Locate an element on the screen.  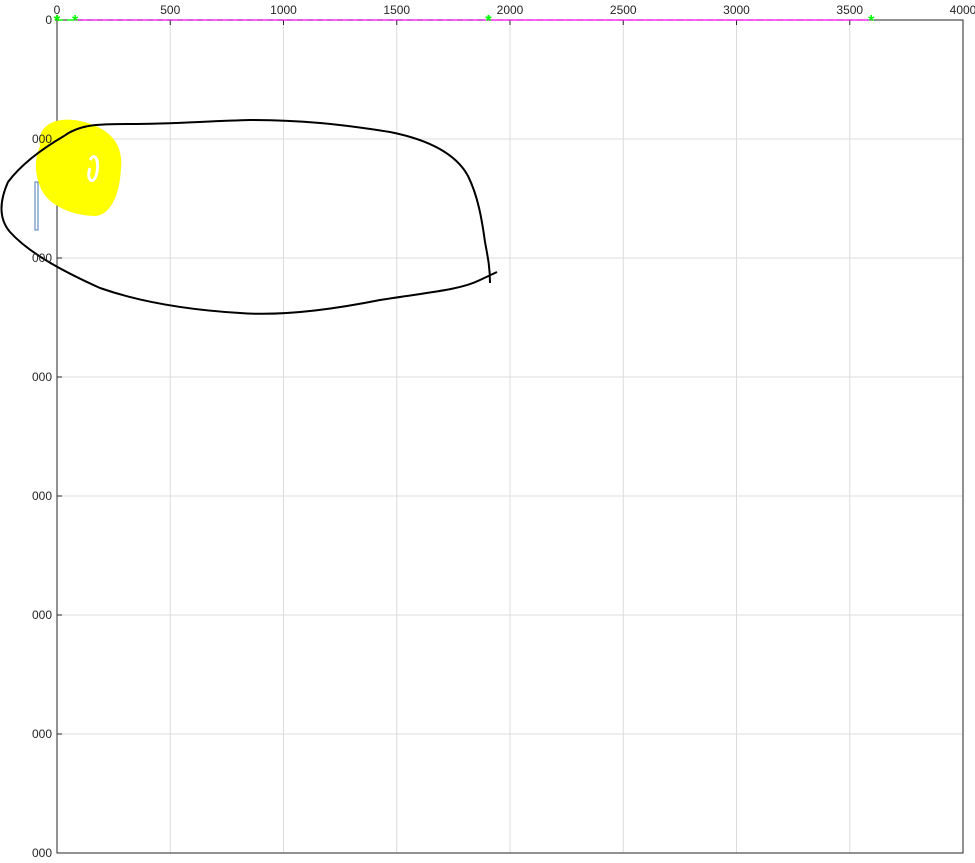
x-tick-label-8: 4000 is located at coordinates (962, 10).